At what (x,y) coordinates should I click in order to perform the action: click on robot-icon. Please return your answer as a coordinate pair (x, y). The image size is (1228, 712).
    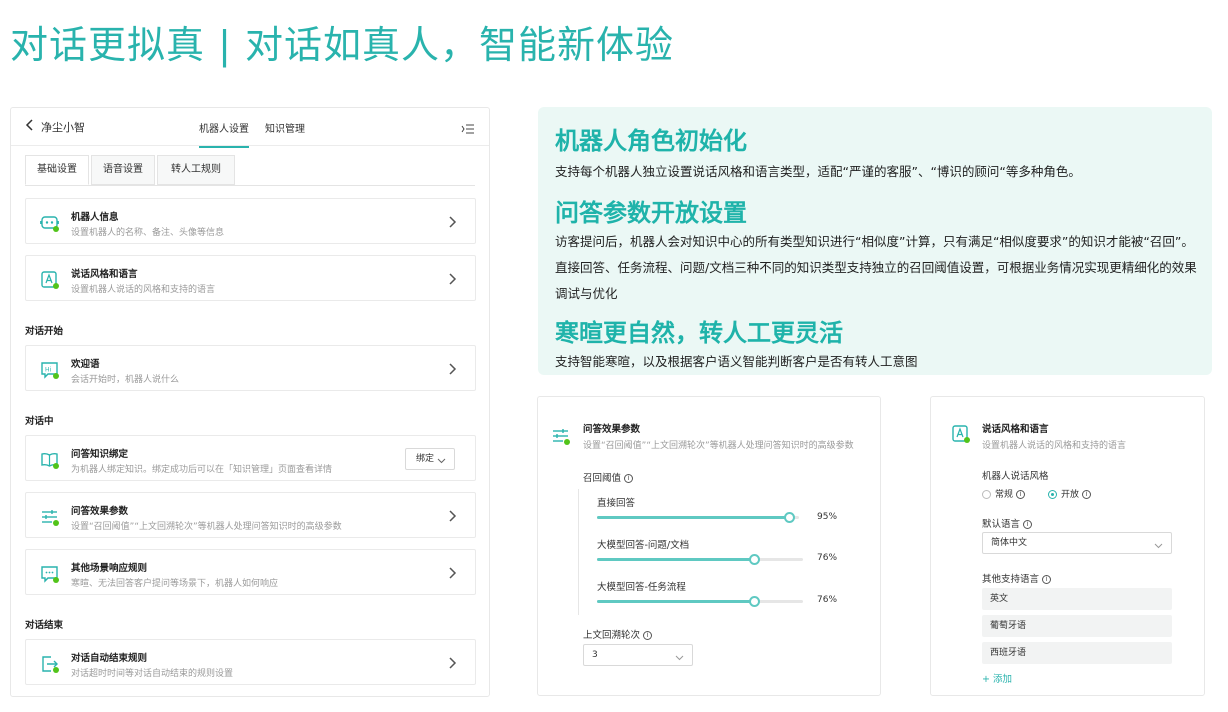
    Looking at the image, I should click on (50, 223).